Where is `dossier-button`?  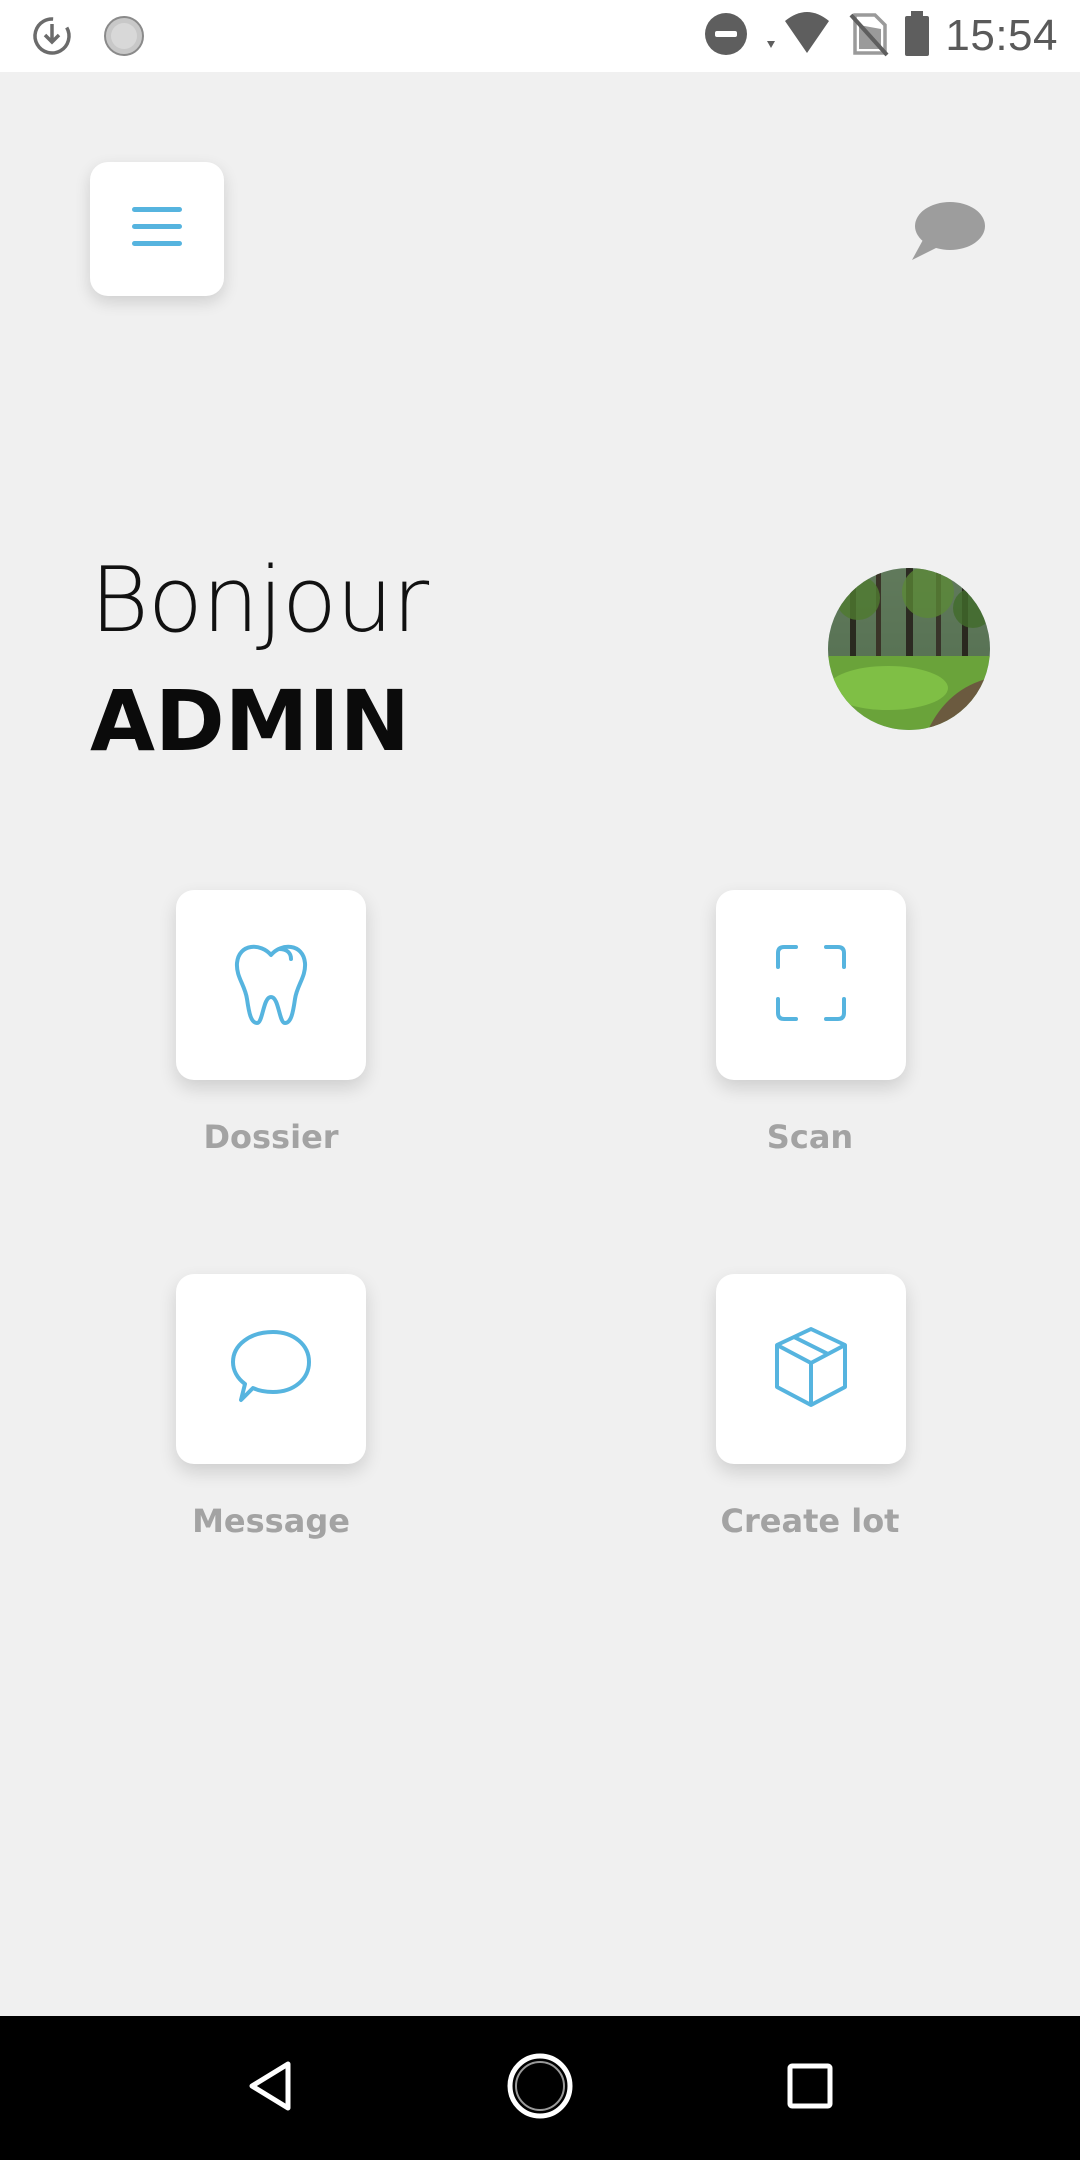 dossier-button is located at coordinates (271, 985).